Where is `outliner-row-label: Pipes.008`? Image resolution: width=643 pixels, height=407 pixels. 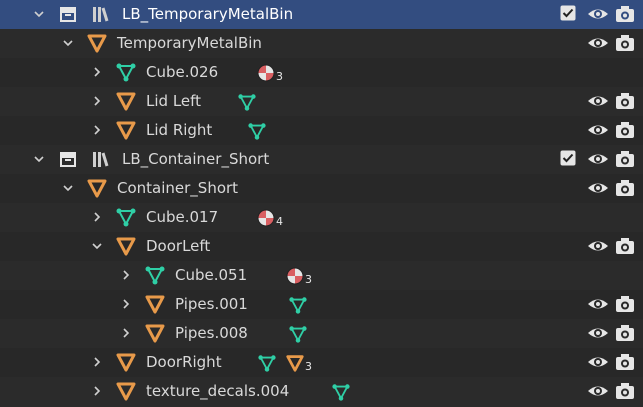 outliner-row-label: Pipes.008 is located at coordinates (211, 333).